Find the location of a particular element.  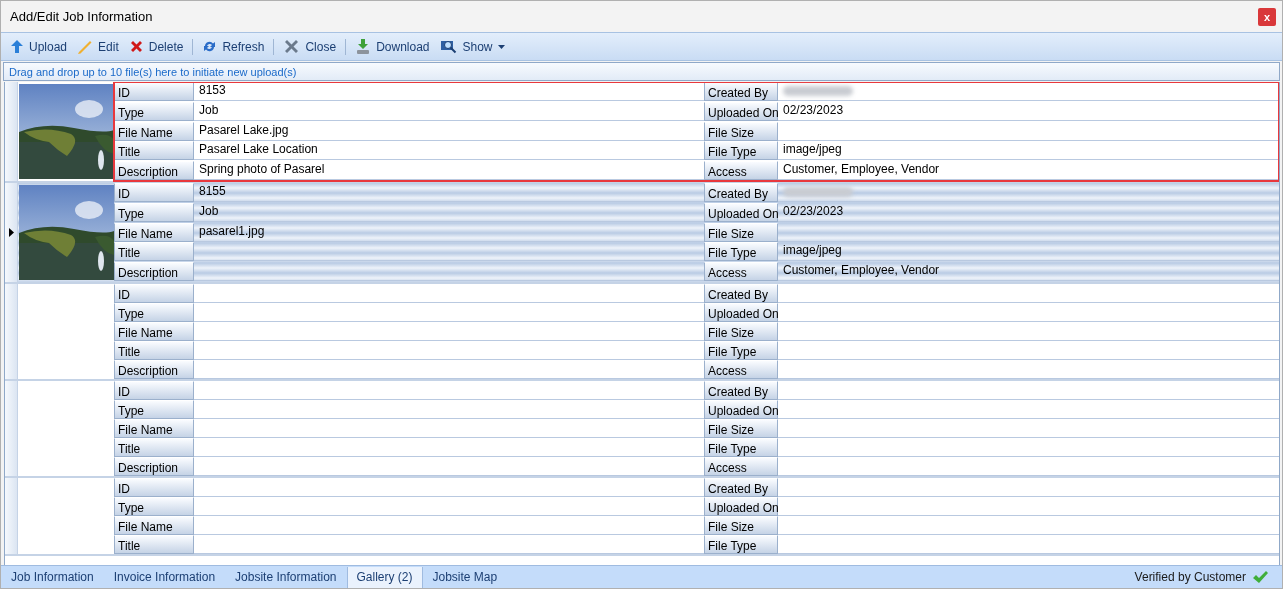

pencil-icon is located at coordinates (85, 46).